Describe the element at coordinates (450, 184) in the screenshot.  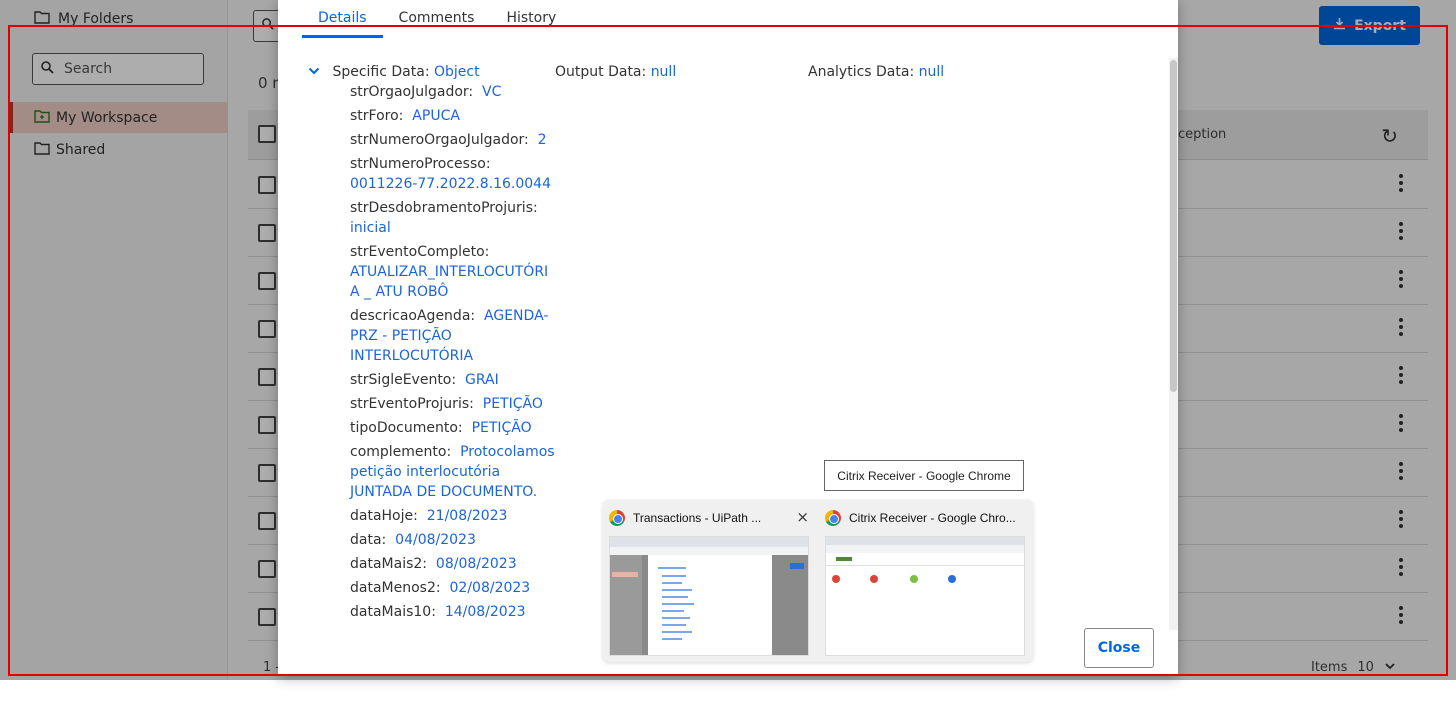
I see `field-value: 0011226-77.2022.8.16.0044` at that location.